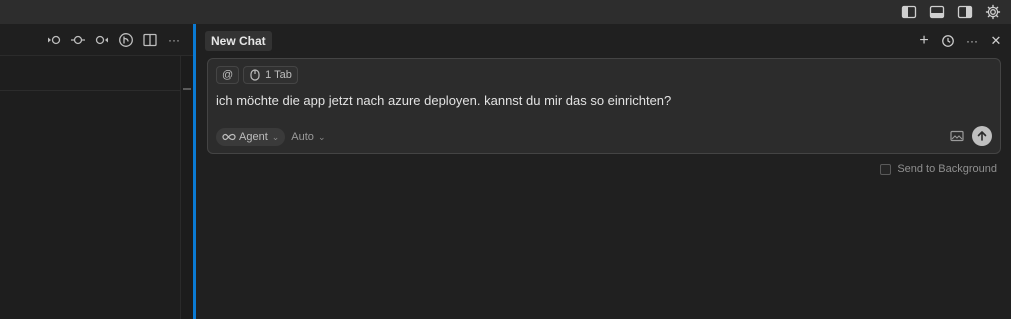 The height and width of the screenshot is (319, 1011). Describe the element at coordinates (126, 40) in the screenshot. I see `source-control-icon` at that location.